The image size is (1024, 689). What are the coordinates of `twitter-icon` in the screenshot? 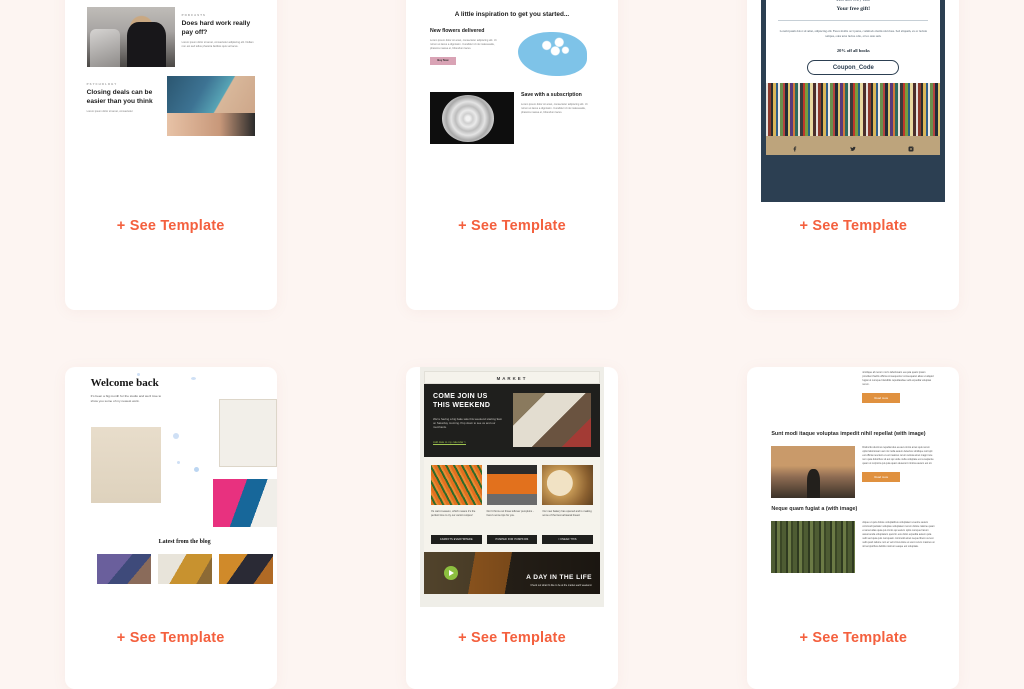 It's located at (853, 148).